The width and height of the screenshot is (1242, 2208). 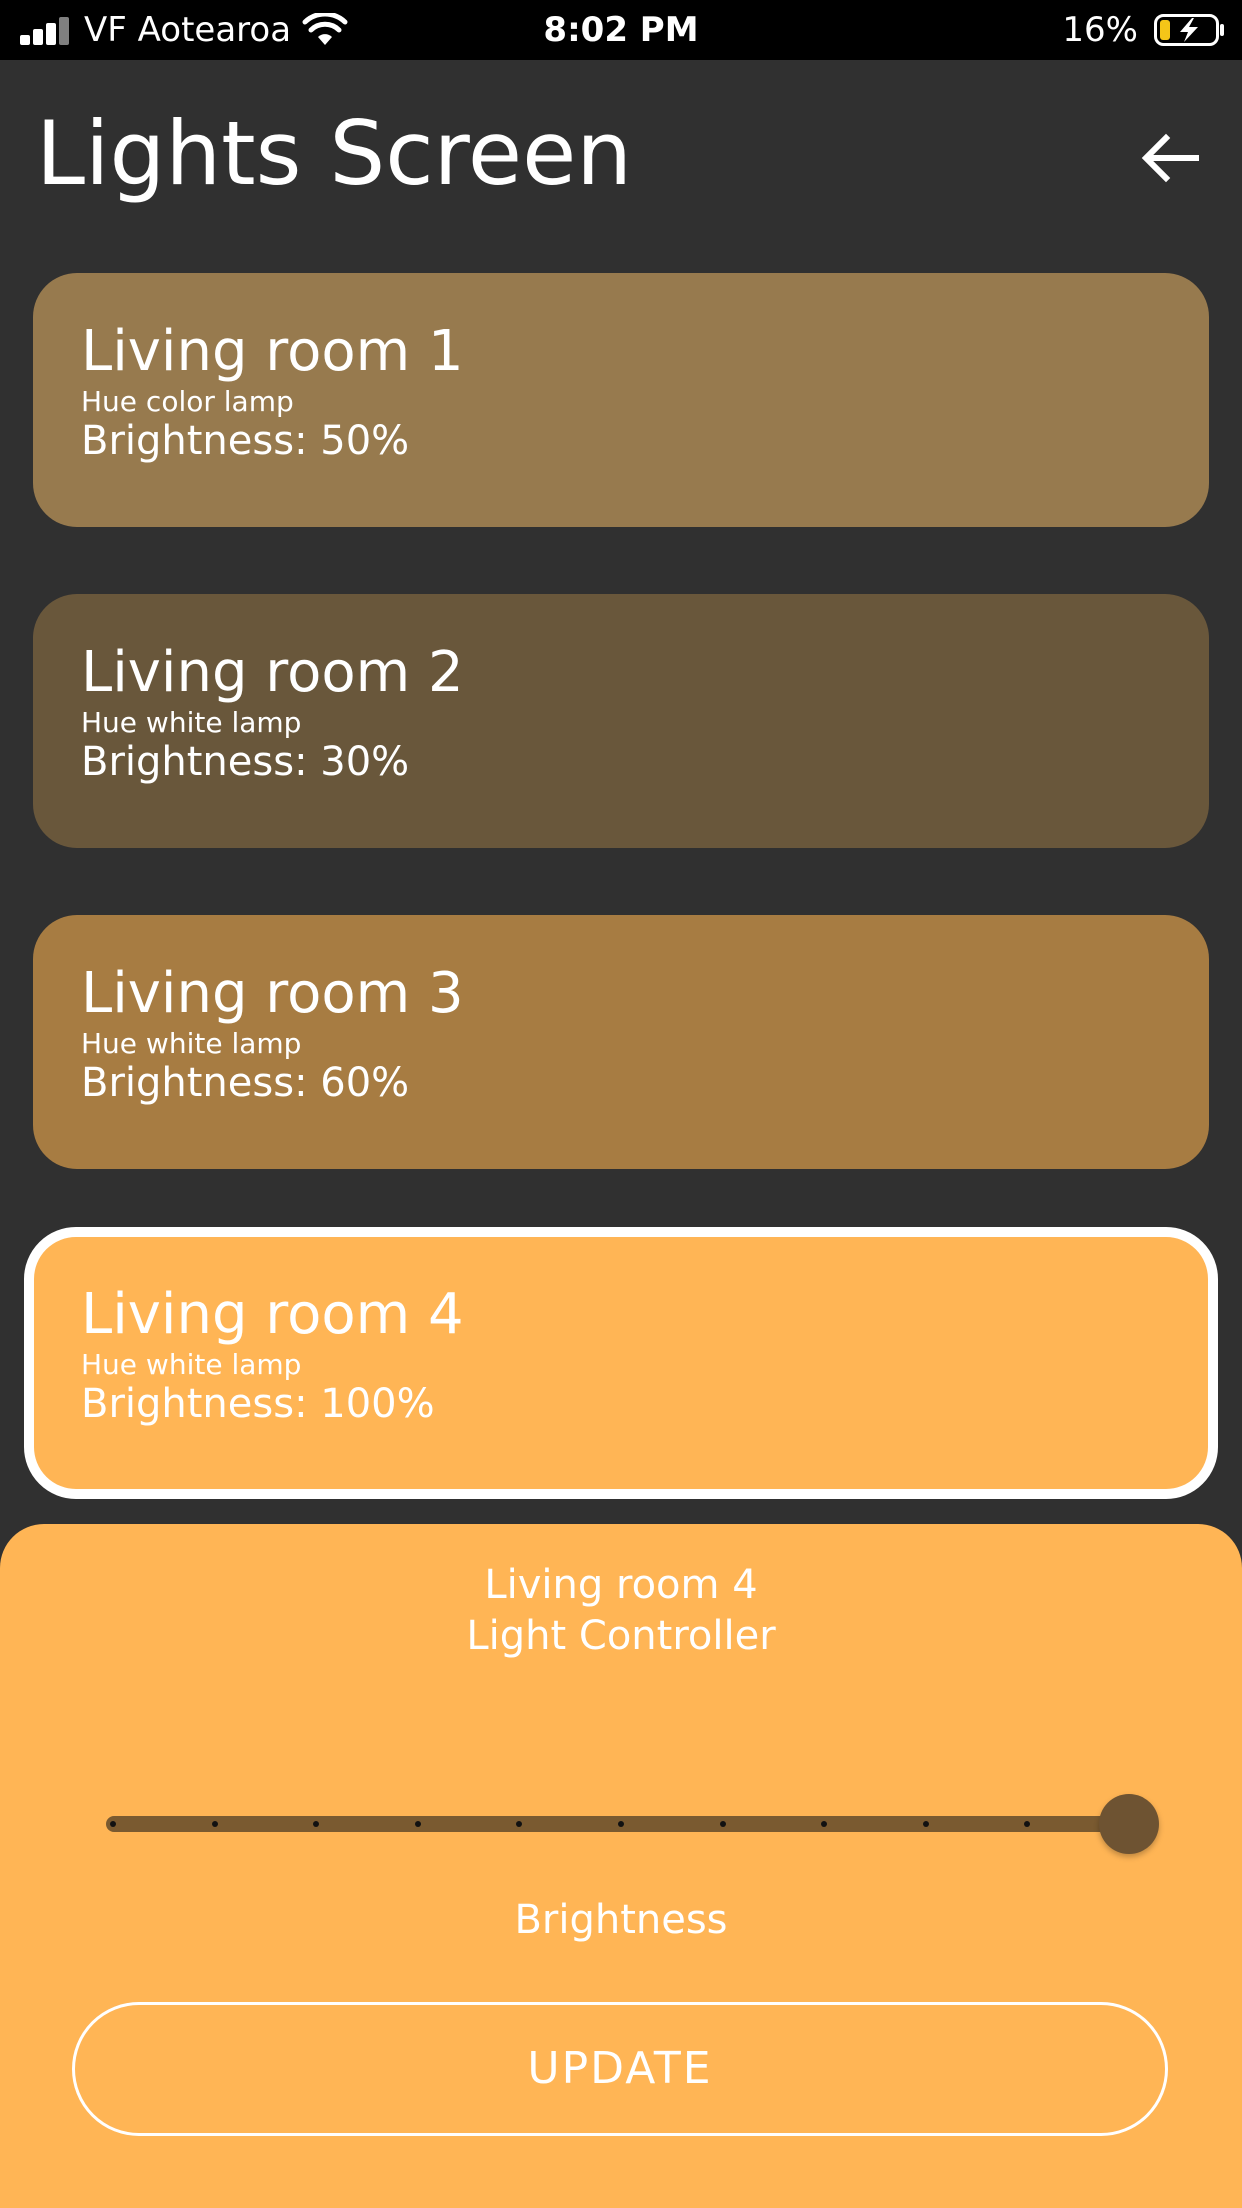 I want to click on controller-title: Living room 4 Light Controller, so click(x=621, y=1611).